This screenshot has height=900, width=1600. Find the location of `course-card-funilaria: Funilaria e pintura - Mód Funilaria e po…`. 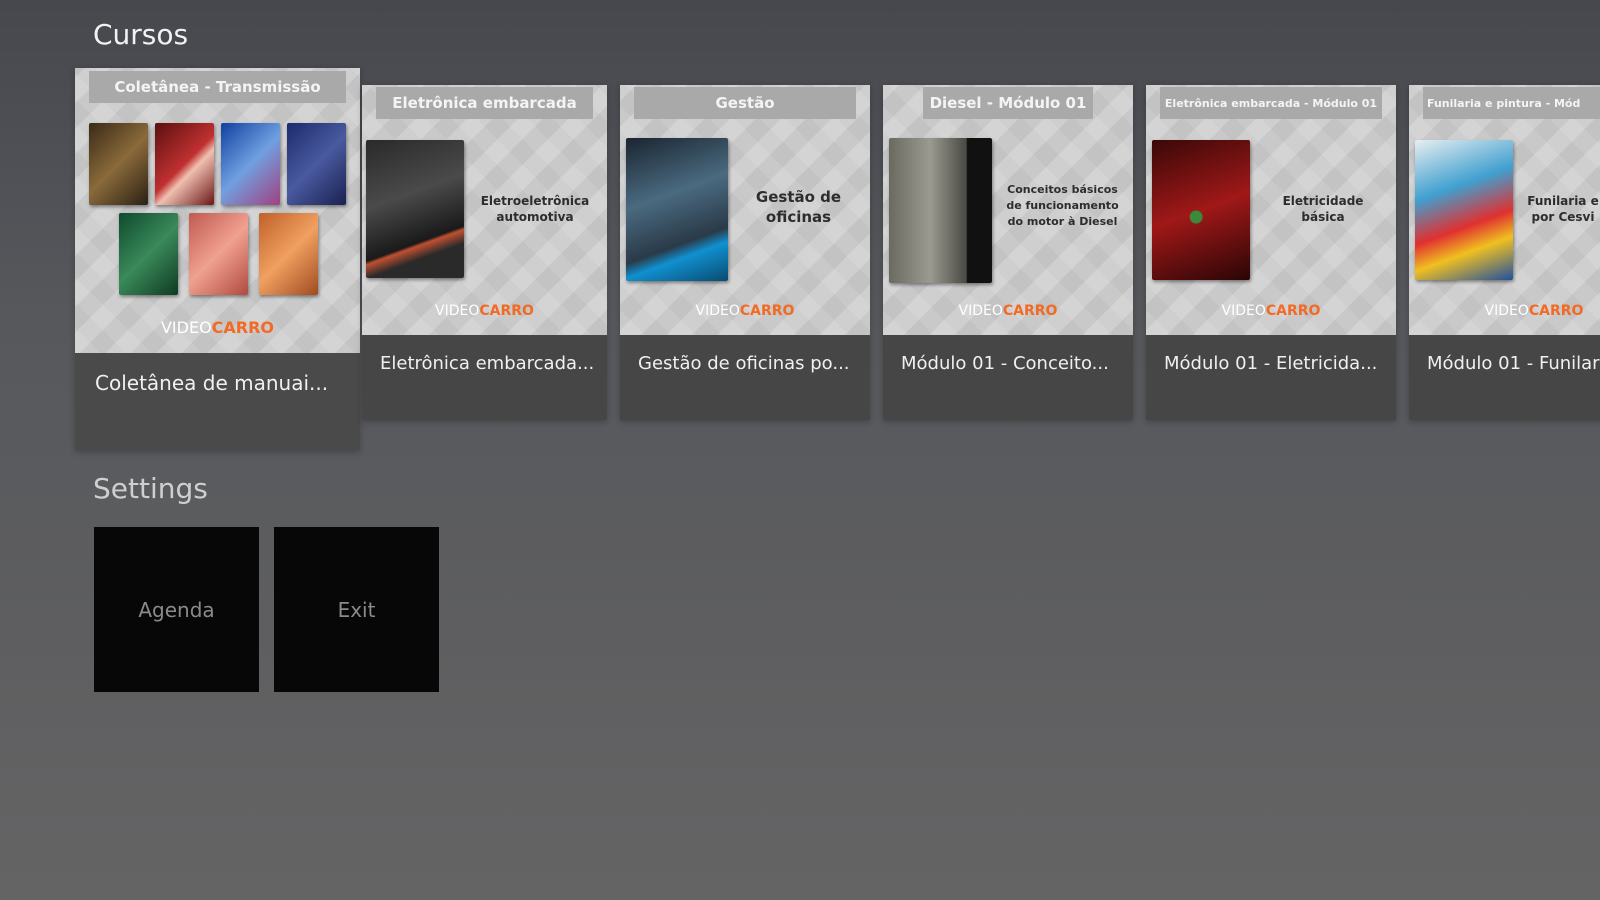

course-card-funilaria: Funilaria e pintura - Mód Funilaria e po… is located at coordinates (1504, 252).